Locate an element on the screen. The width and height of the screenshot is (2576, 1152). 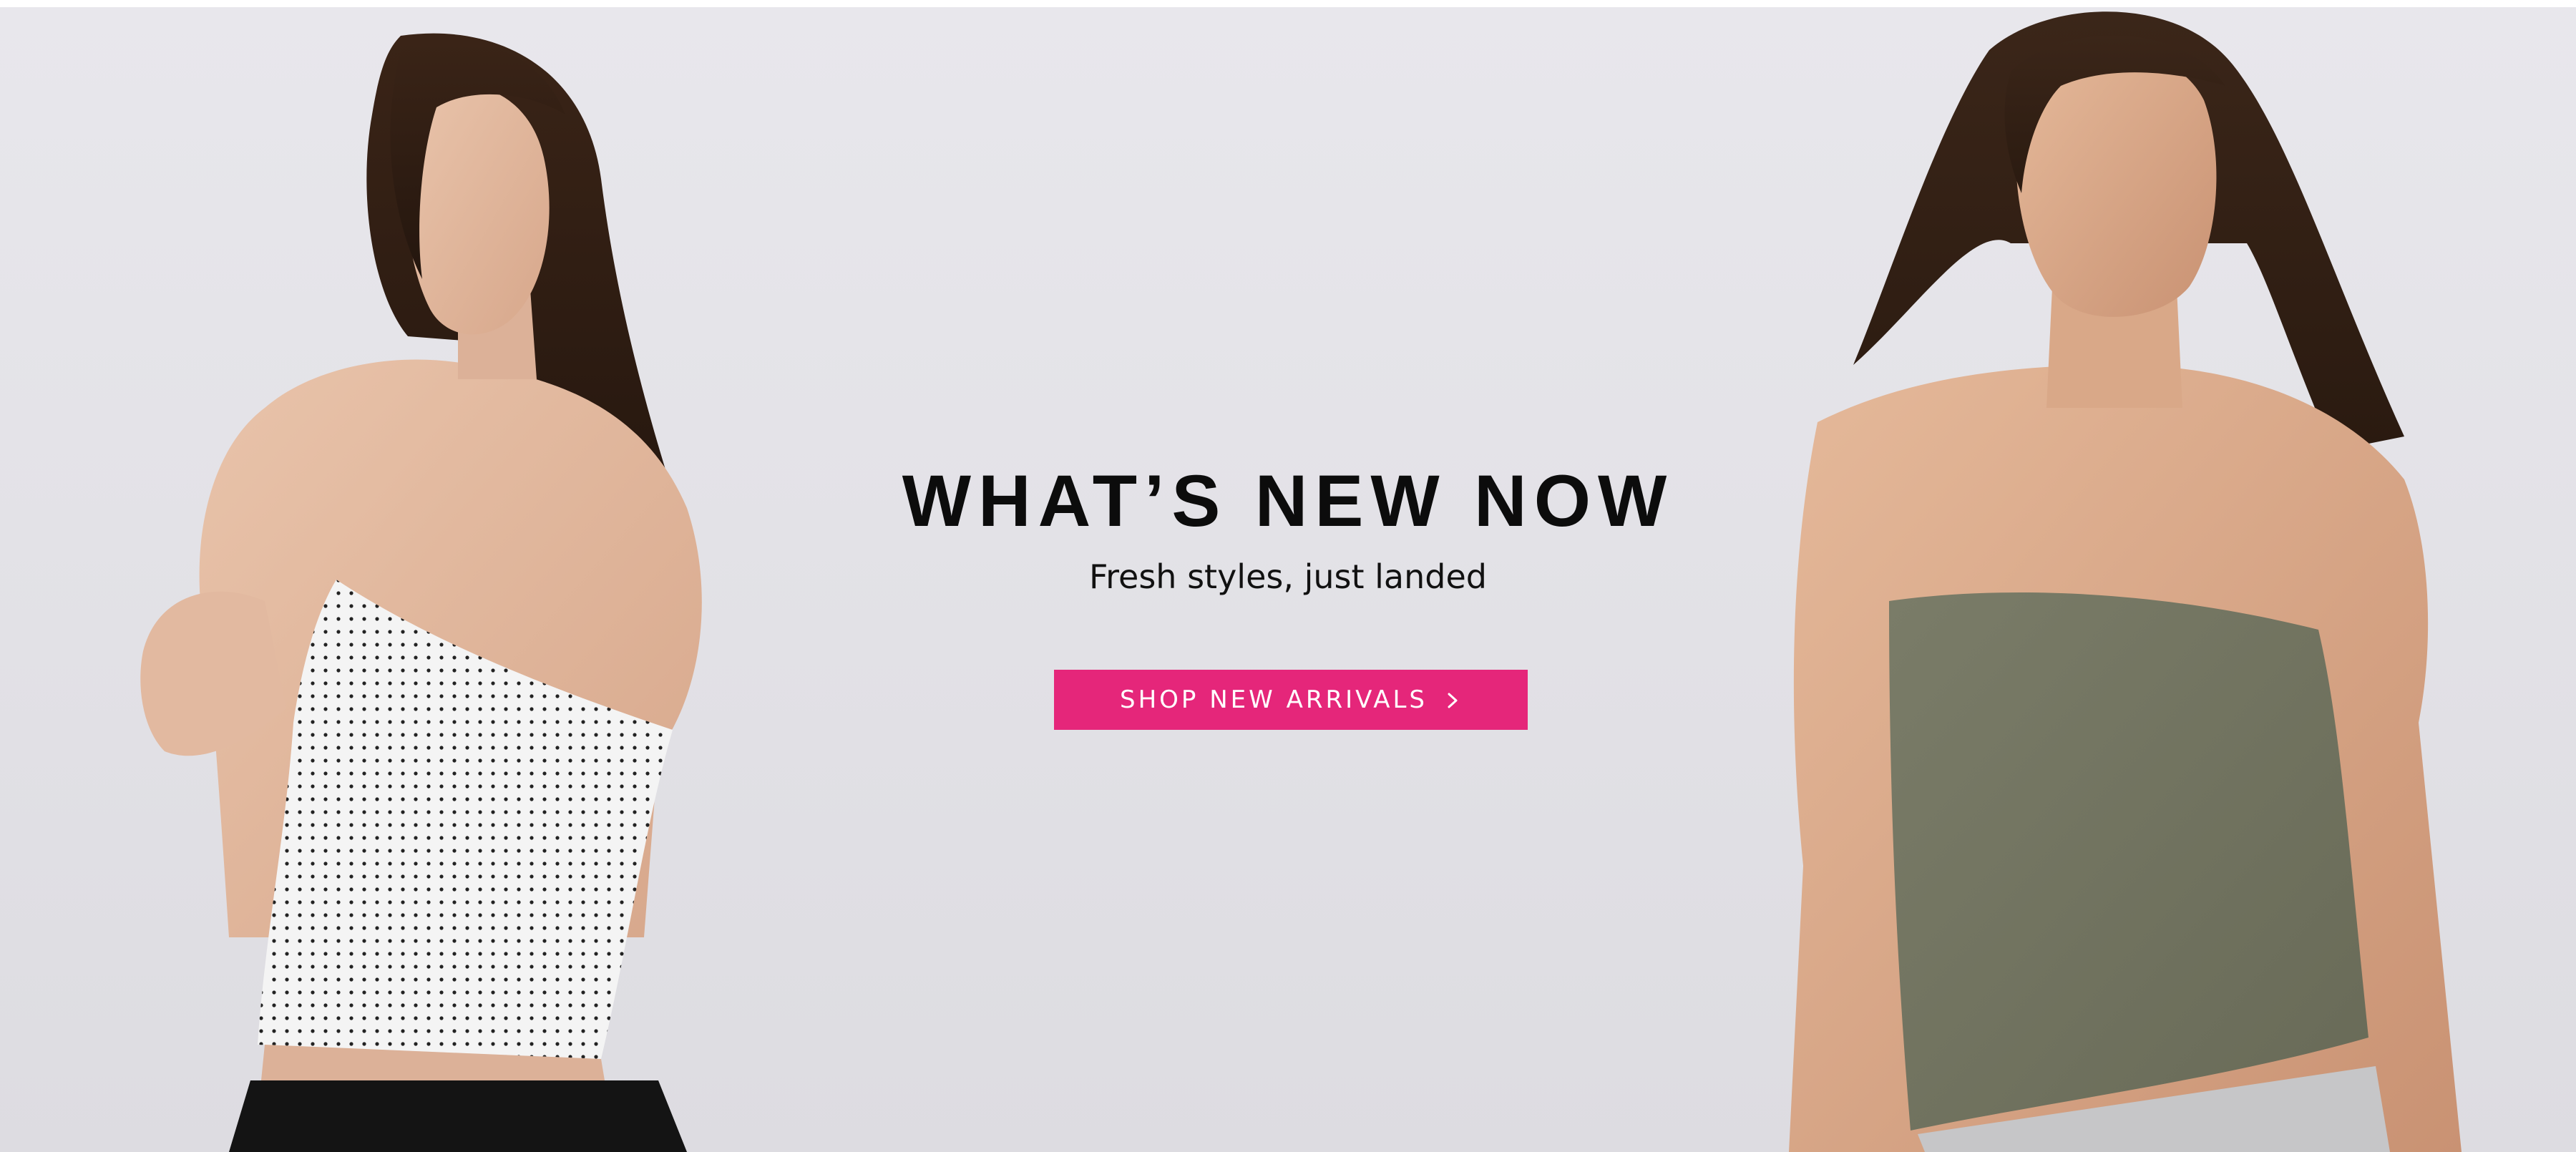
shop-new-arrivals-button: SHOP NEW ARRIVALS is located at coordinates (1291, 700).